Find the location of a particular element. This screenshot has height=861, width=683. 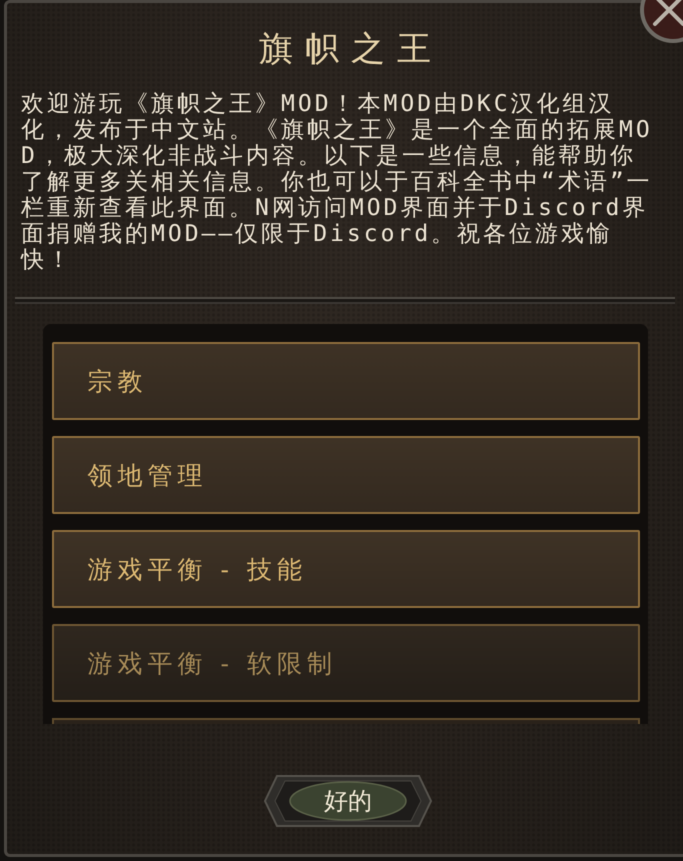

ok-button: 好的 is located at coordinates (348, 801).